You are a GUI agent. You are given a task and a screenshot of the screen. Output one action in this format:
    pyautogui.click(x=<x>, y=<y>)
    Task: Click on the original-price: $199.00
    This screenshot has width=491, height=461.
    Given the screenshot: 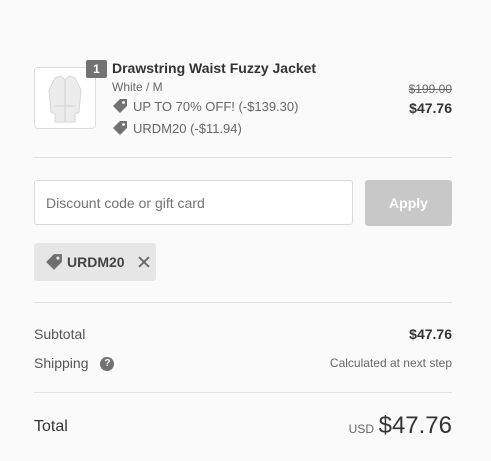 What is the action you would take?
    pyautogui.click(x=430, y=89)
    